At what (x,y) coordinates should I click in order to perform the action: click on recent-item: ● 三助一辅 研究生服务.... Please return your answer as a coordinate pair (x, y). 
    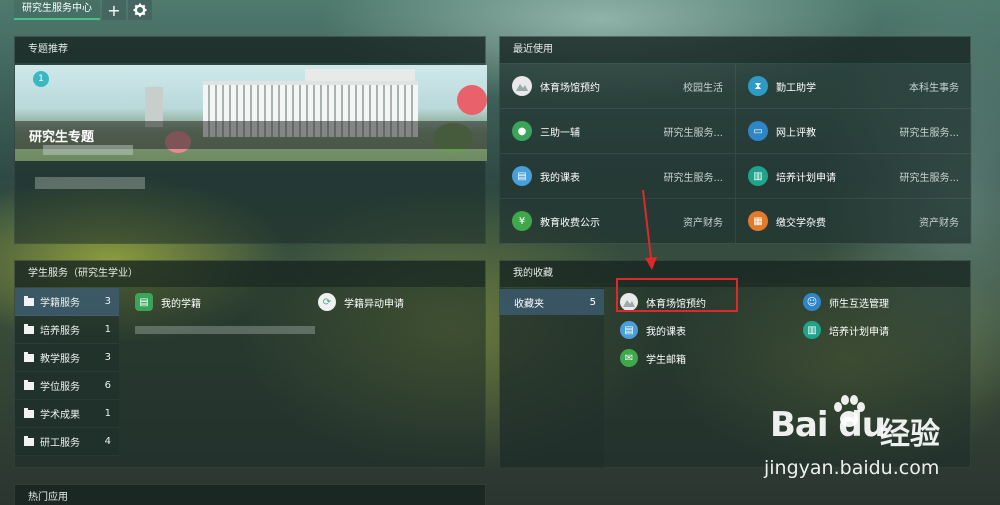
    Looking at the image, I should click on (618, 131).